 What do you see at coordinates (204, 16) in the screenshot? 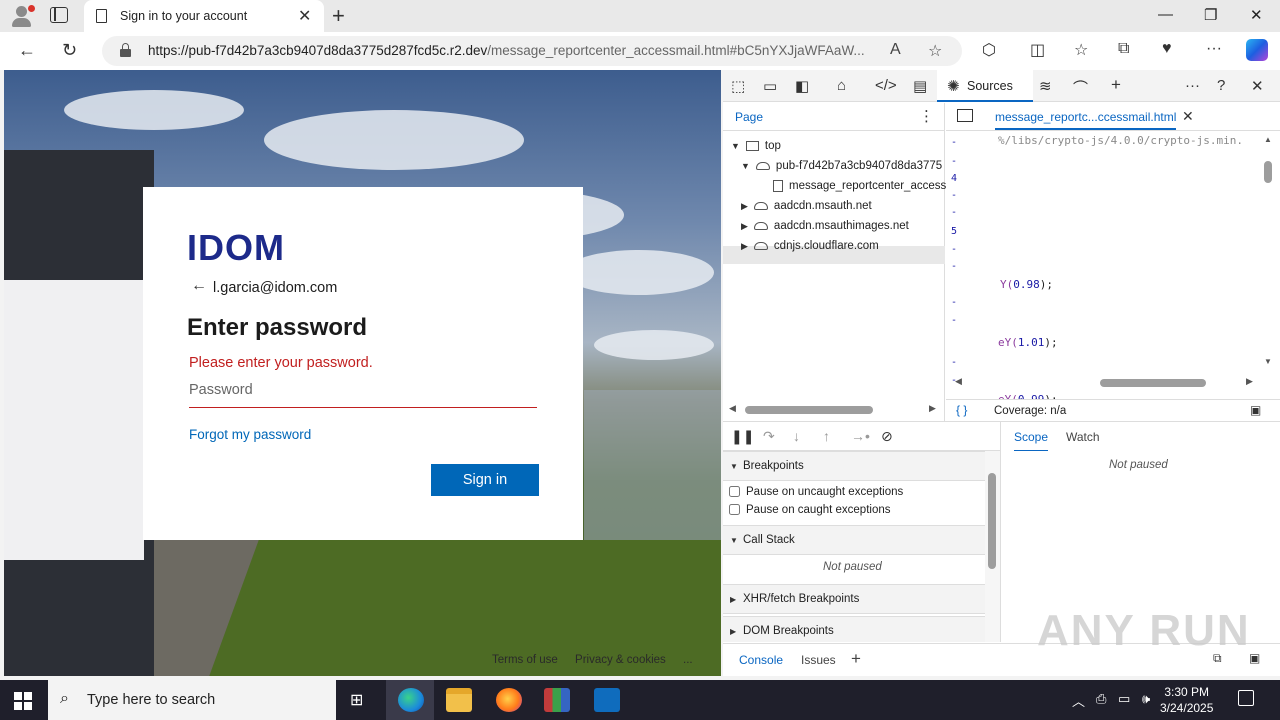
I see `browser-tab: Sign in to your account ✕` at bounding box center [204, 16].